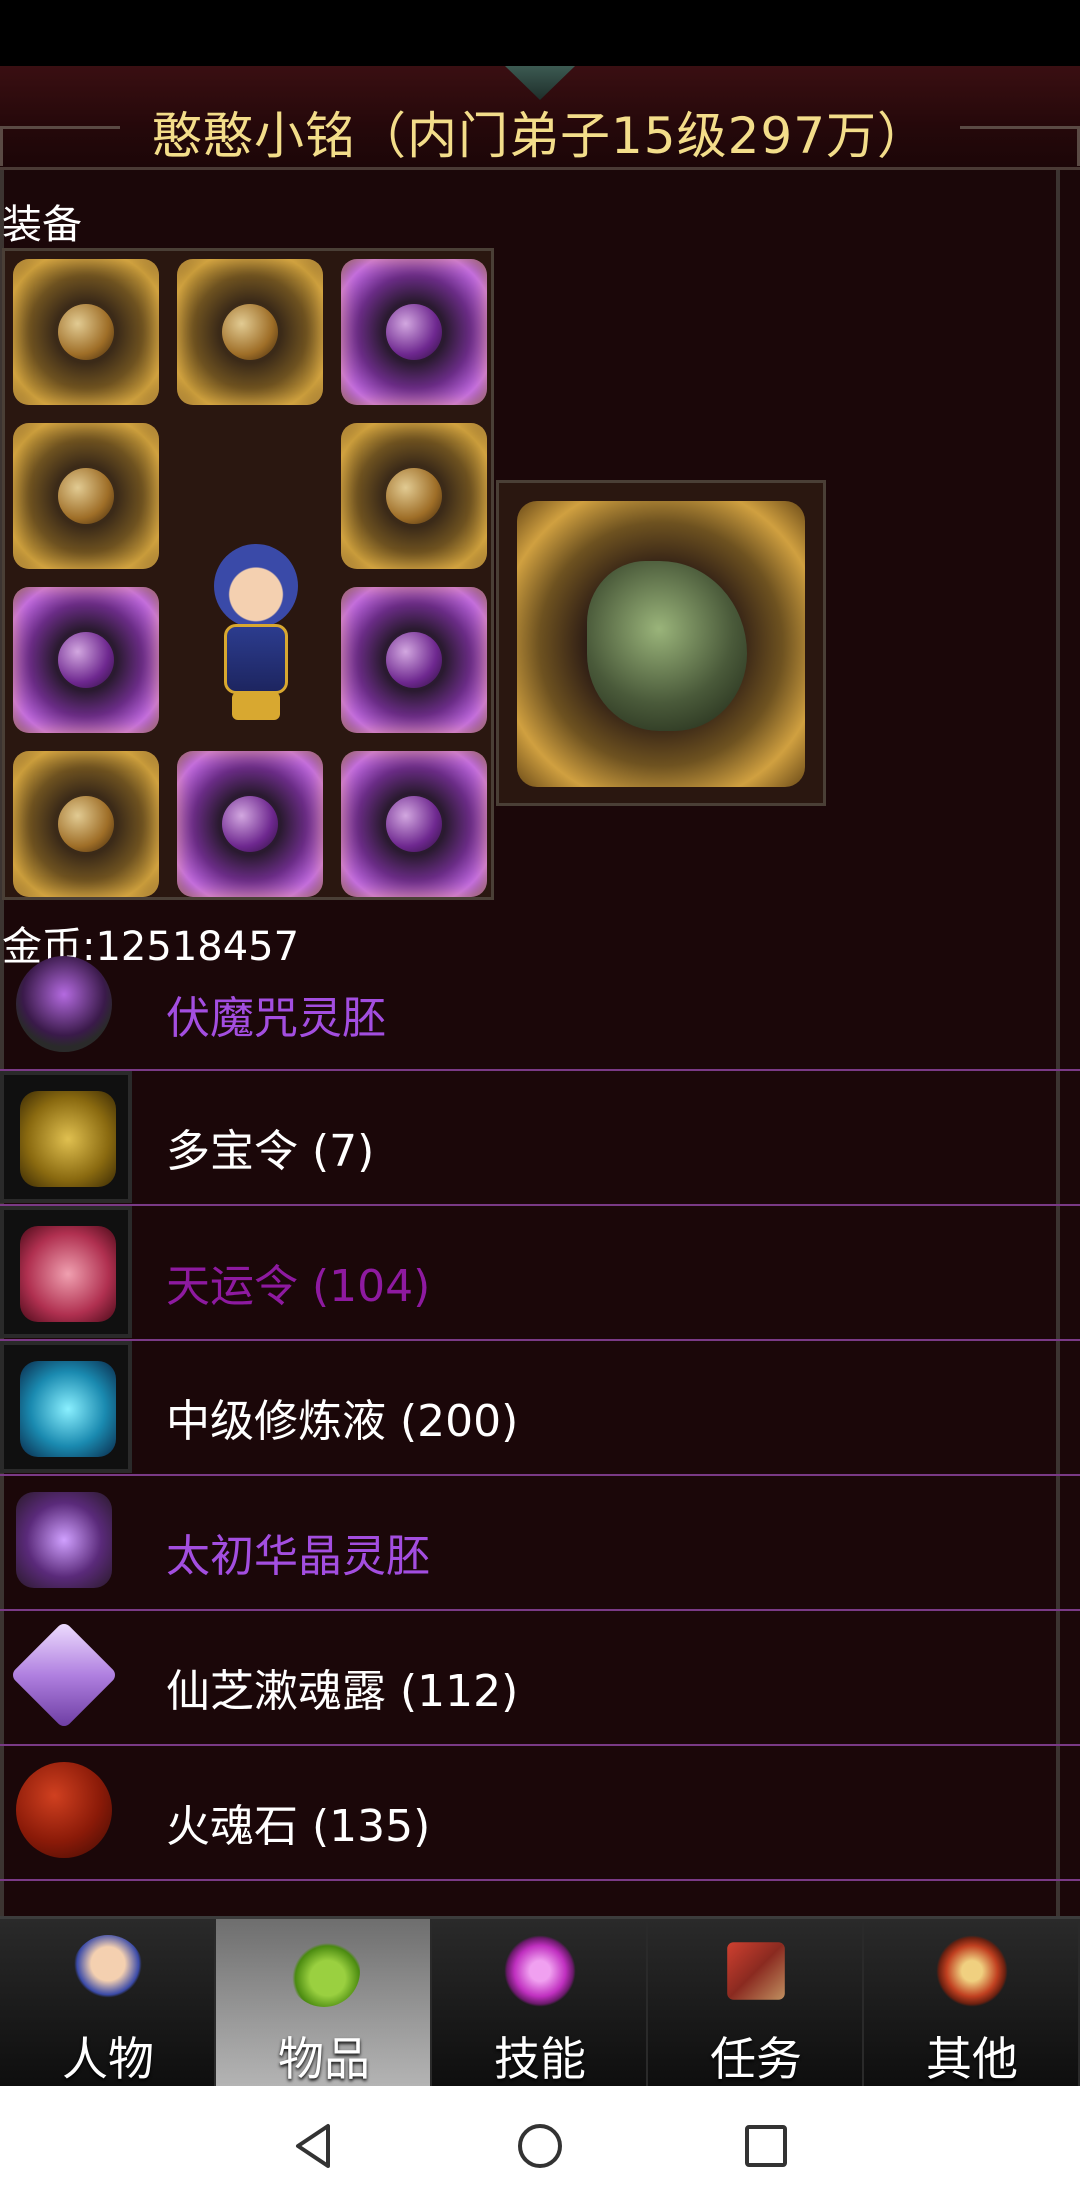  What do you see at coordinates (66, 1407) in the screenshot?
I see `potion-icon` at bounding box center [66, 1407].